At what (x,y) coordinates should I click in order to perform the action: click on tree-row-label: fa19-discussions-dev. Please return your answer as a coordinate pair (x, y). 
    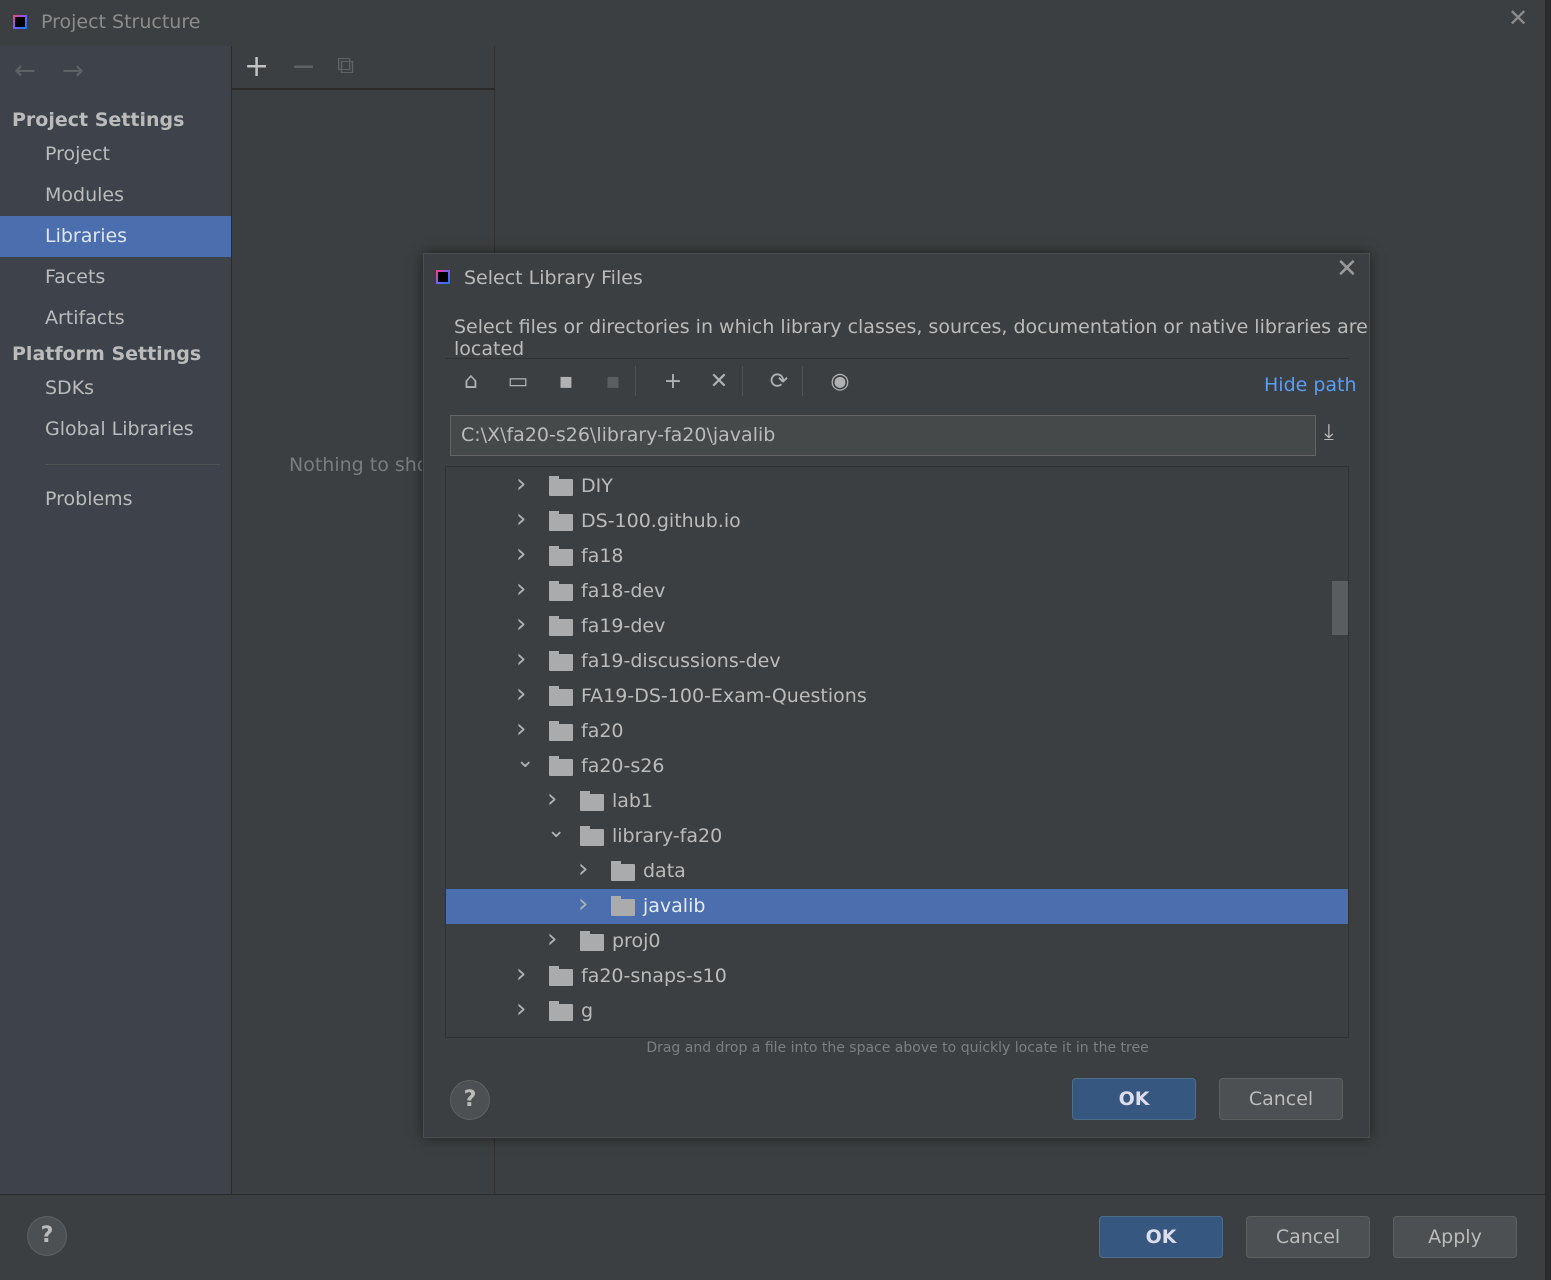
    Looking at the image, I should click on (681, 661).